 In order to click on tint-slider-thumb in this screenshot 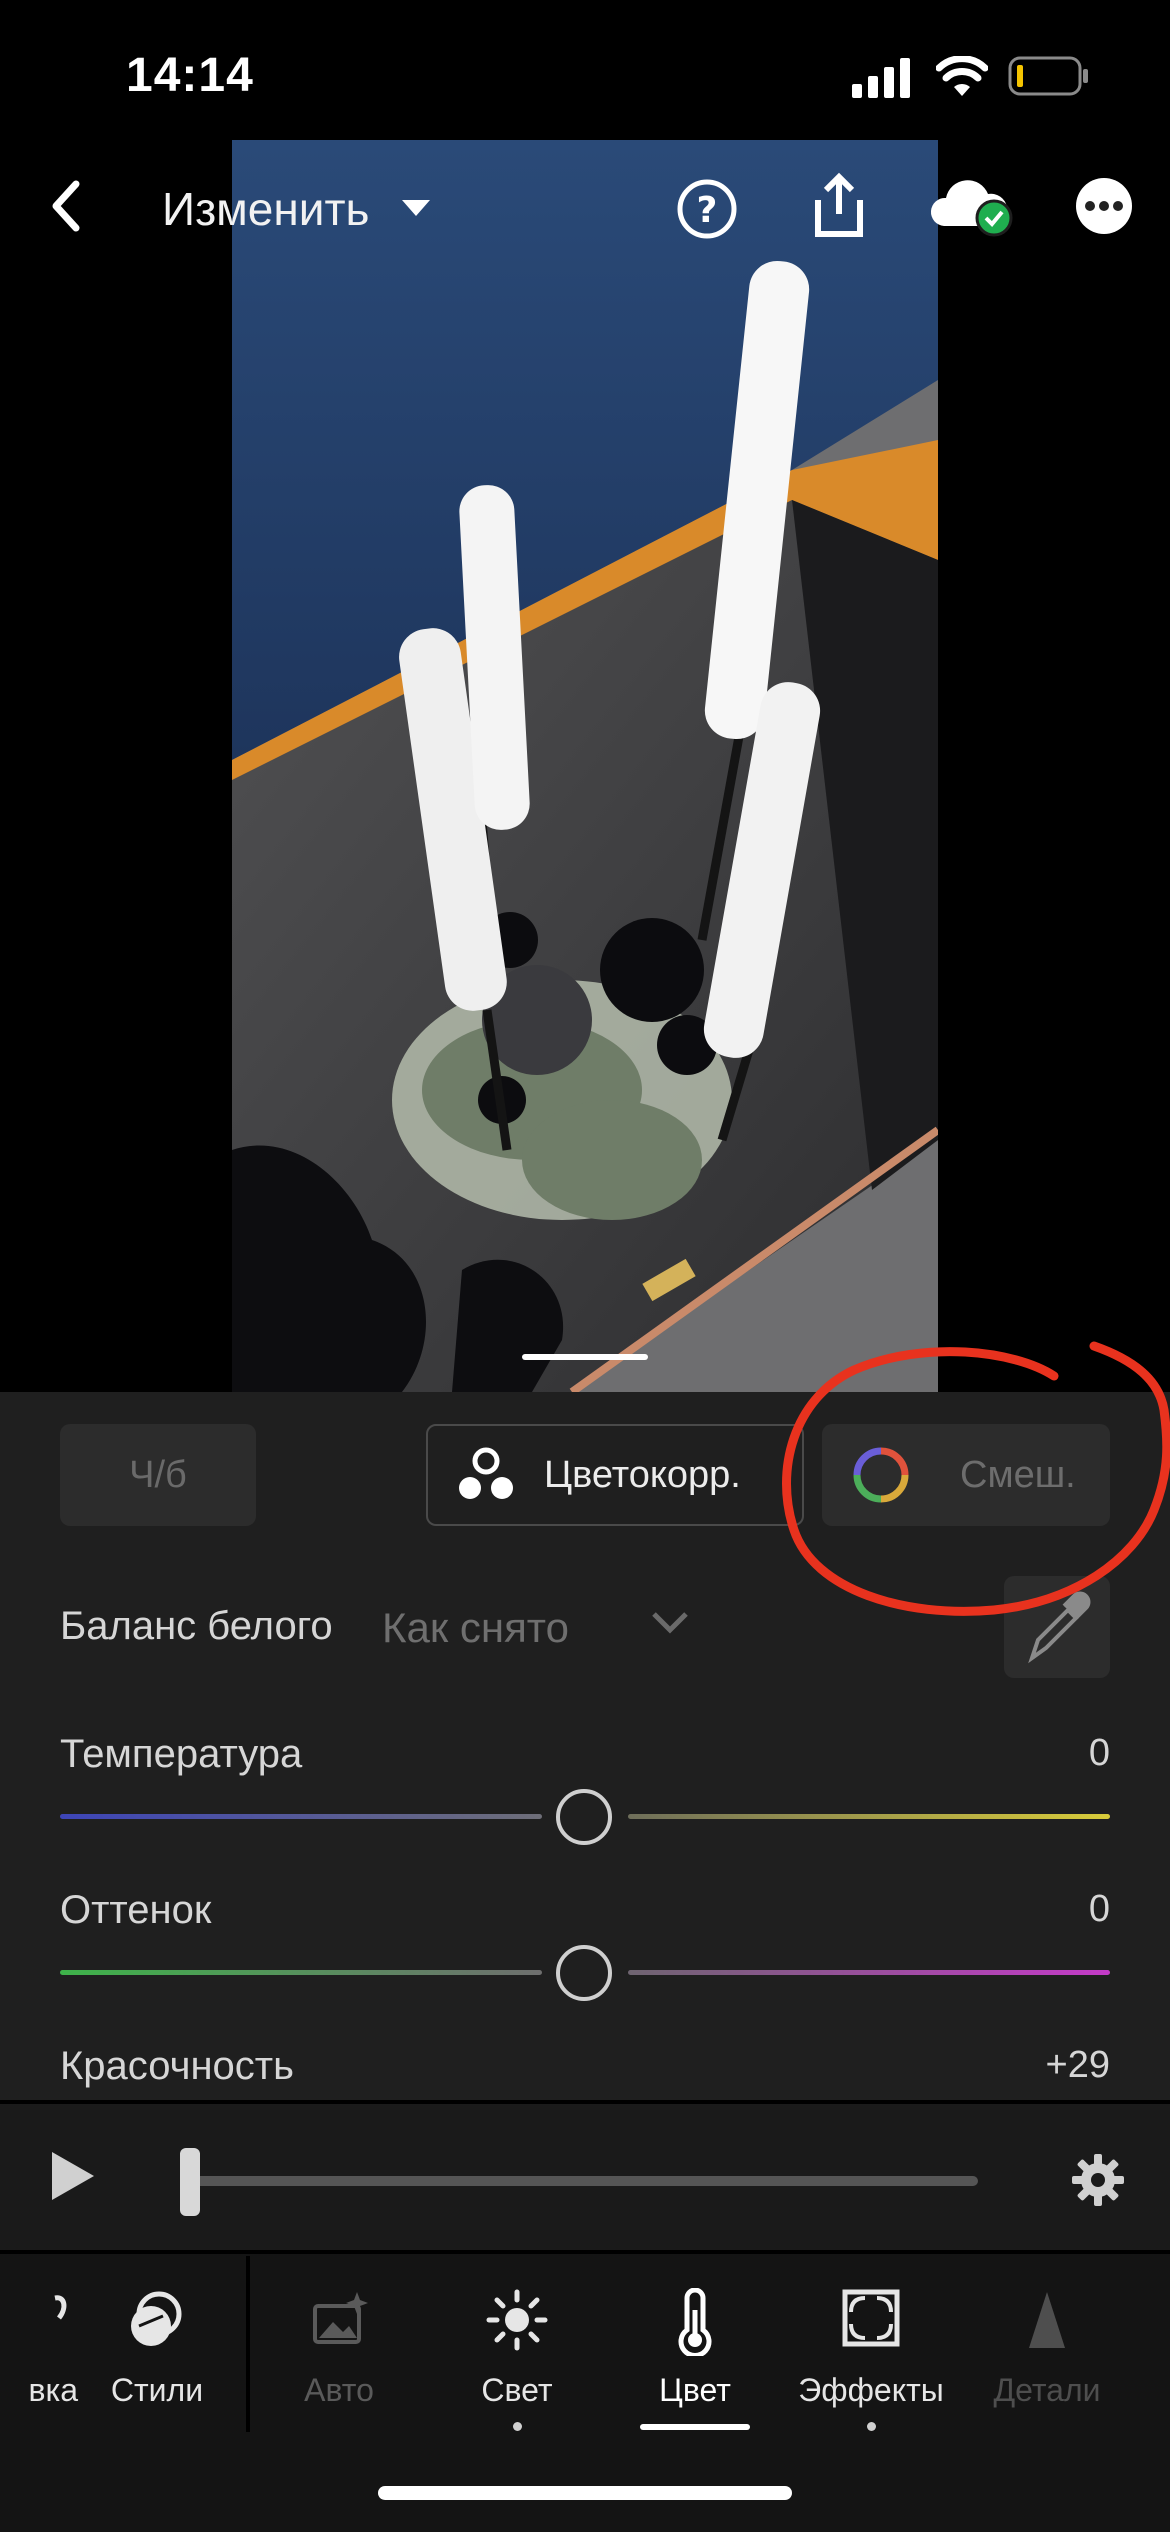, I will do `click(584, 1973)`.